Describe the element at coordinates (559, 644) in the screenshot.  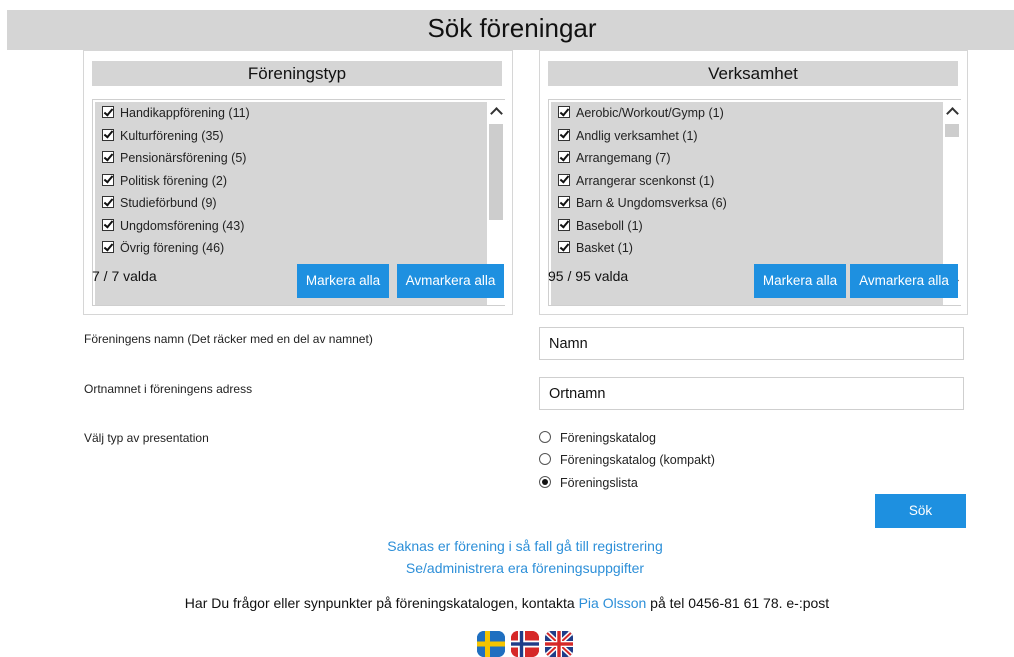
I see `uk-flag-icon` at that location.